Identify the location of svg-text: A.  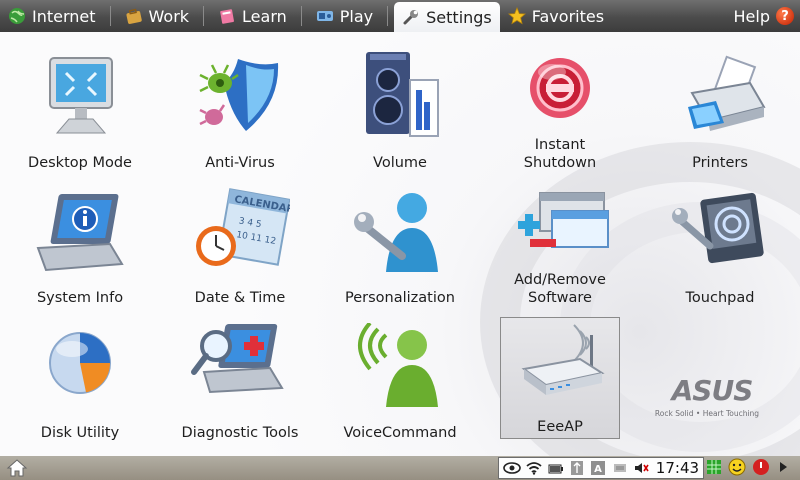
(599, 469).